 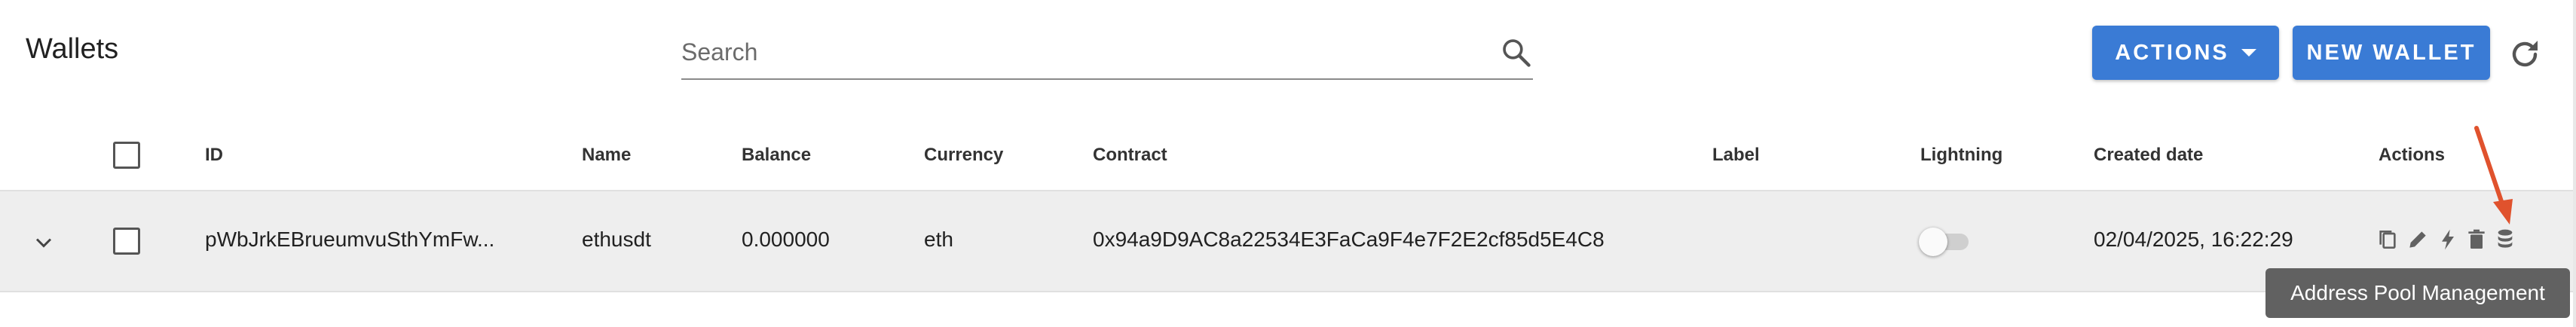 What do you see at coordinates (606, 155) in the screenshot?
I see `column-header-name: Name` at bounding box center [606, 155].